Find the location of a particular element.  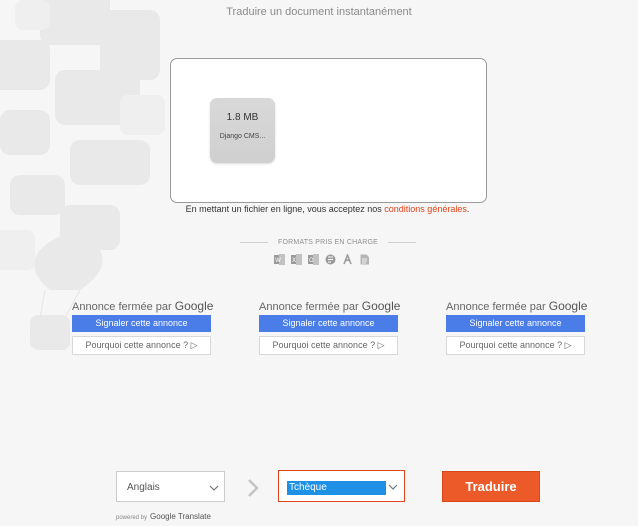

outlook-icon: O is located at coordinates (313, 259).